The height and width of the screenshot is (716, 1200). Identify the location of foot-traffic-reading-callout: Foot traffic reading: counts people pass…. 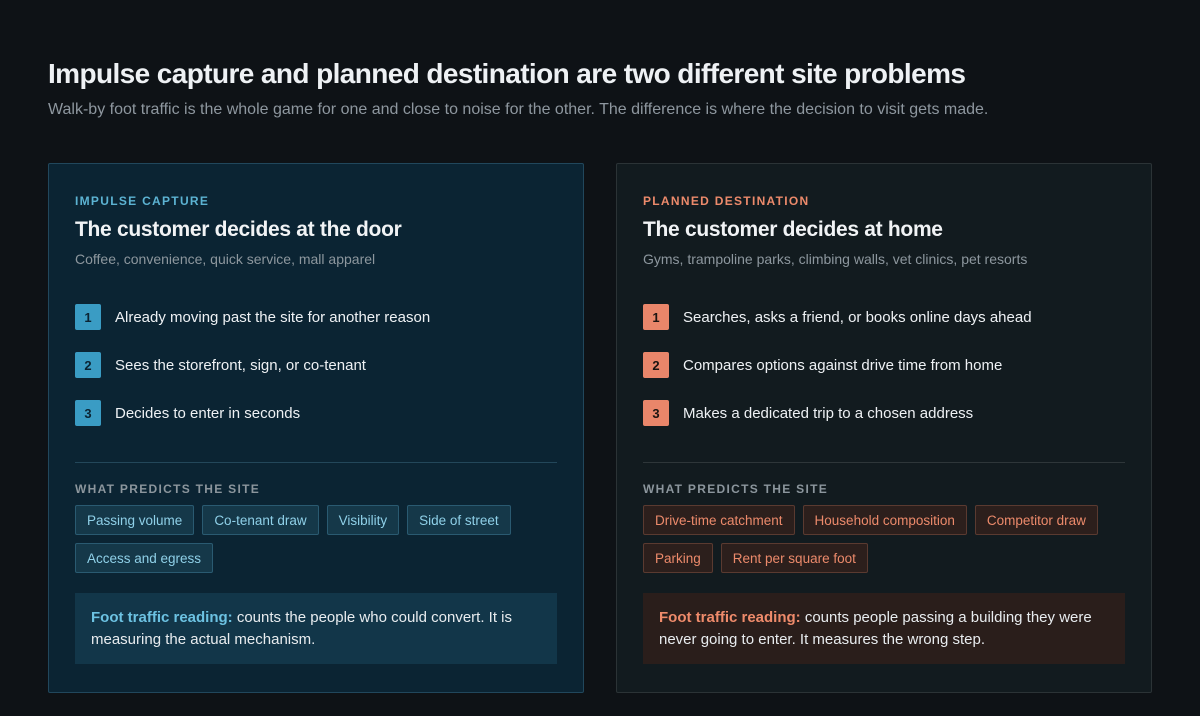
(884, 628).